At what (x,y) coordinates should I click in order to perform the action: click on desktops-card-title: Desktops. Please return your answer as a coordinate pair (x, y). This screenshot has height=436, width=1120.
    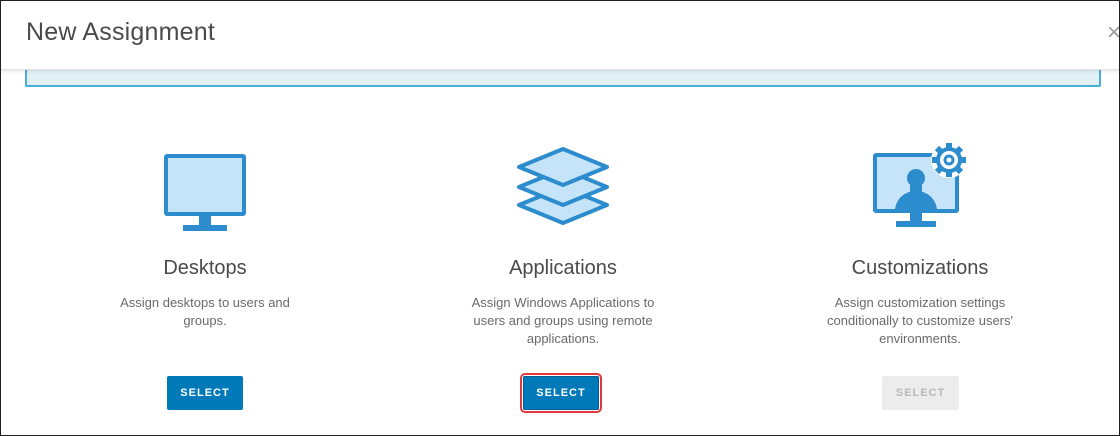
    Looking at the image, I should click on (205, 268).